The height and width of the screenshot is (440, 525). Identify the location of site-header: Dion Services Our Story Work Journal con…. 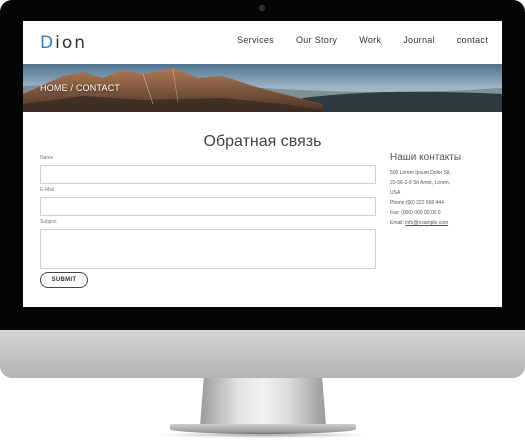
(262, 42).